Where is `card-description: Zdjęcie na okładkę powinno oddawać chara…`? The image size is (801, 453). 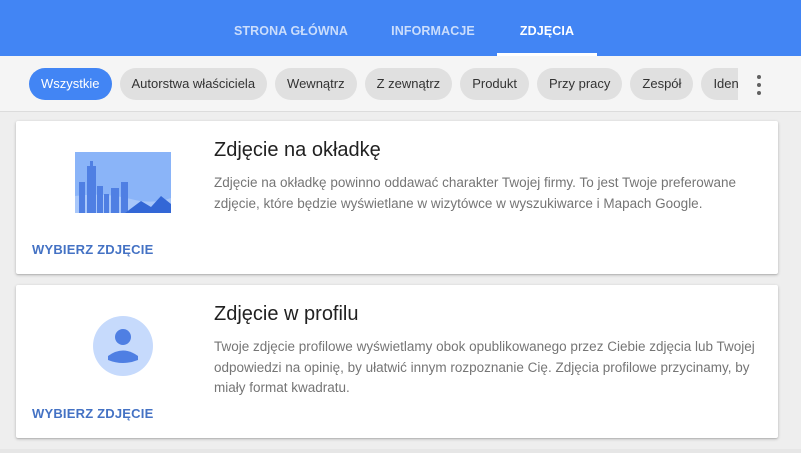 card-description: Zdjęcie na okładkę powinno oddawać chara… is located at coordinates (475, 193).